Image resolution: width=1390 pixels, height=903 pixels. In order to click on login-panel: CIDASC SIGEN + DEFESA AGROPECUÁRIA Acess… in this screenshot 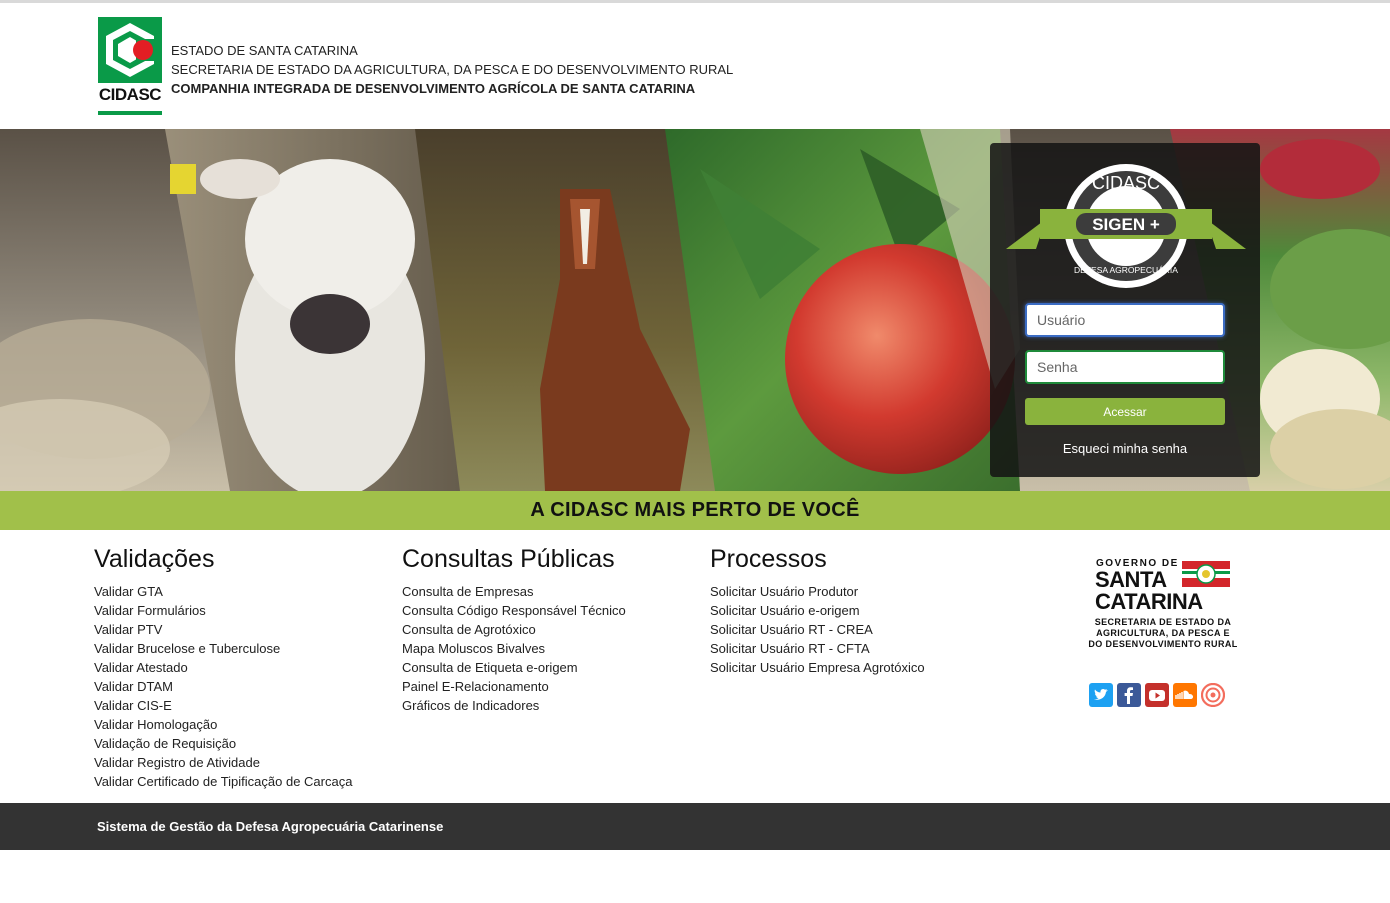, I will do `click(1125, 310)`.